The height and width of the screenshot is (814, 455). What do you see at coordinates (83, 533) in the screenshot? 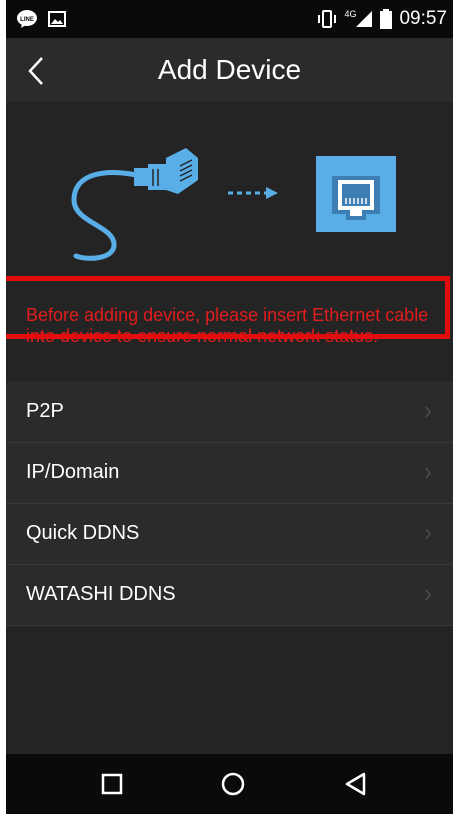
I see `menu-item-label: Quick DDNS` at bounding box center [83, 533].